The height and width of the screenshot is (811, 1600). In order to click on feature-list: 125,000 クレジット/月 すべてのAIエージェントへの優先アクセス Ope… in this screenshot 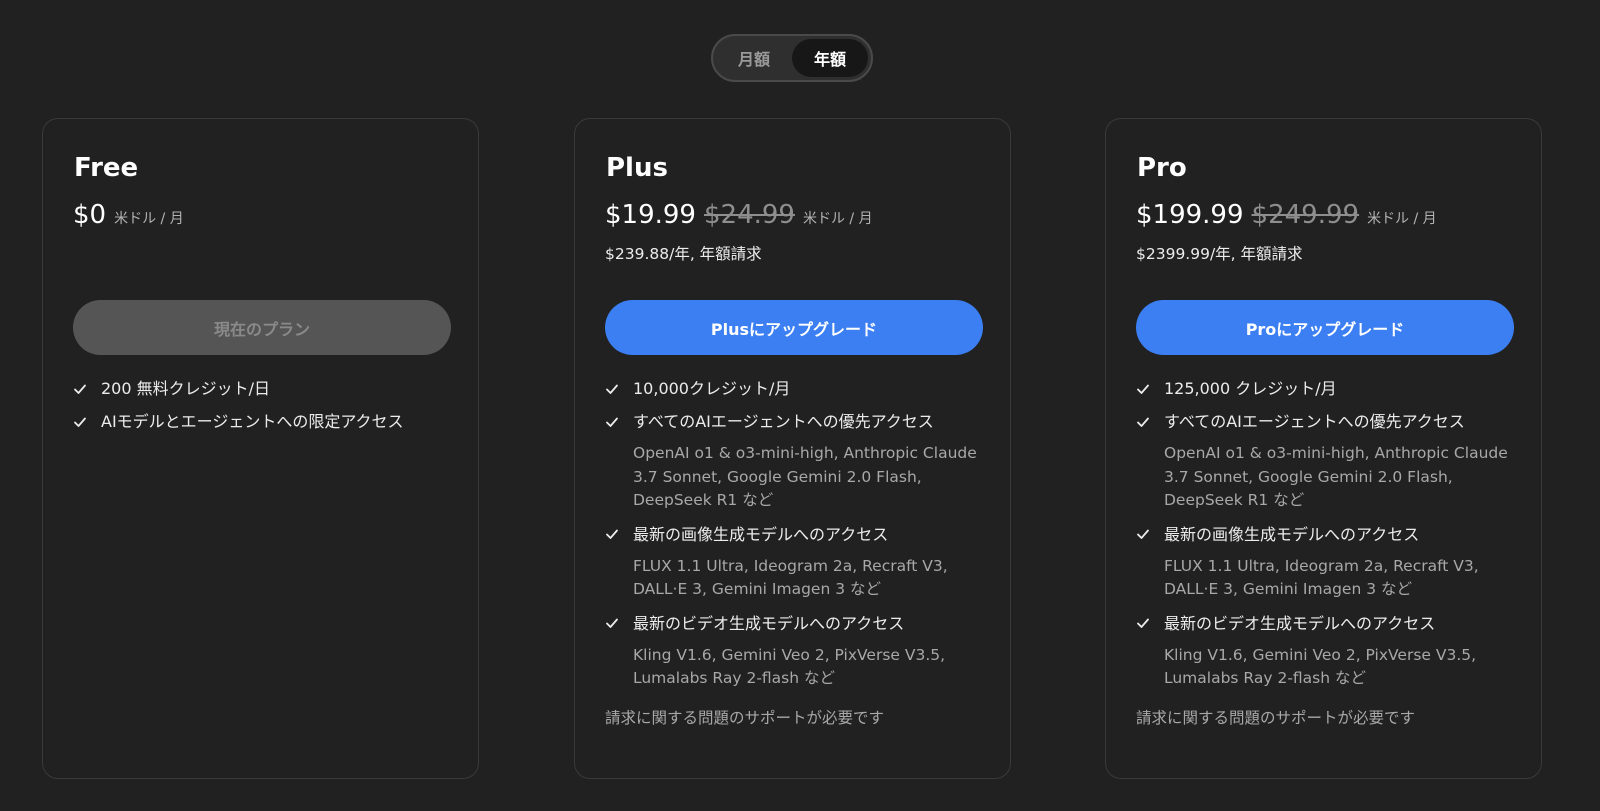, I will do `click(1323, 534)`.